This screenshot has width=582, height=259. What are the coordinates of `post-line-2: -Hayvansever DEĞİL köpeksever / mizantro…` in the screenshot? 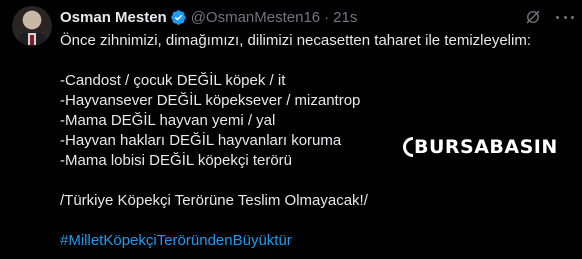 It's located at (210, 100).